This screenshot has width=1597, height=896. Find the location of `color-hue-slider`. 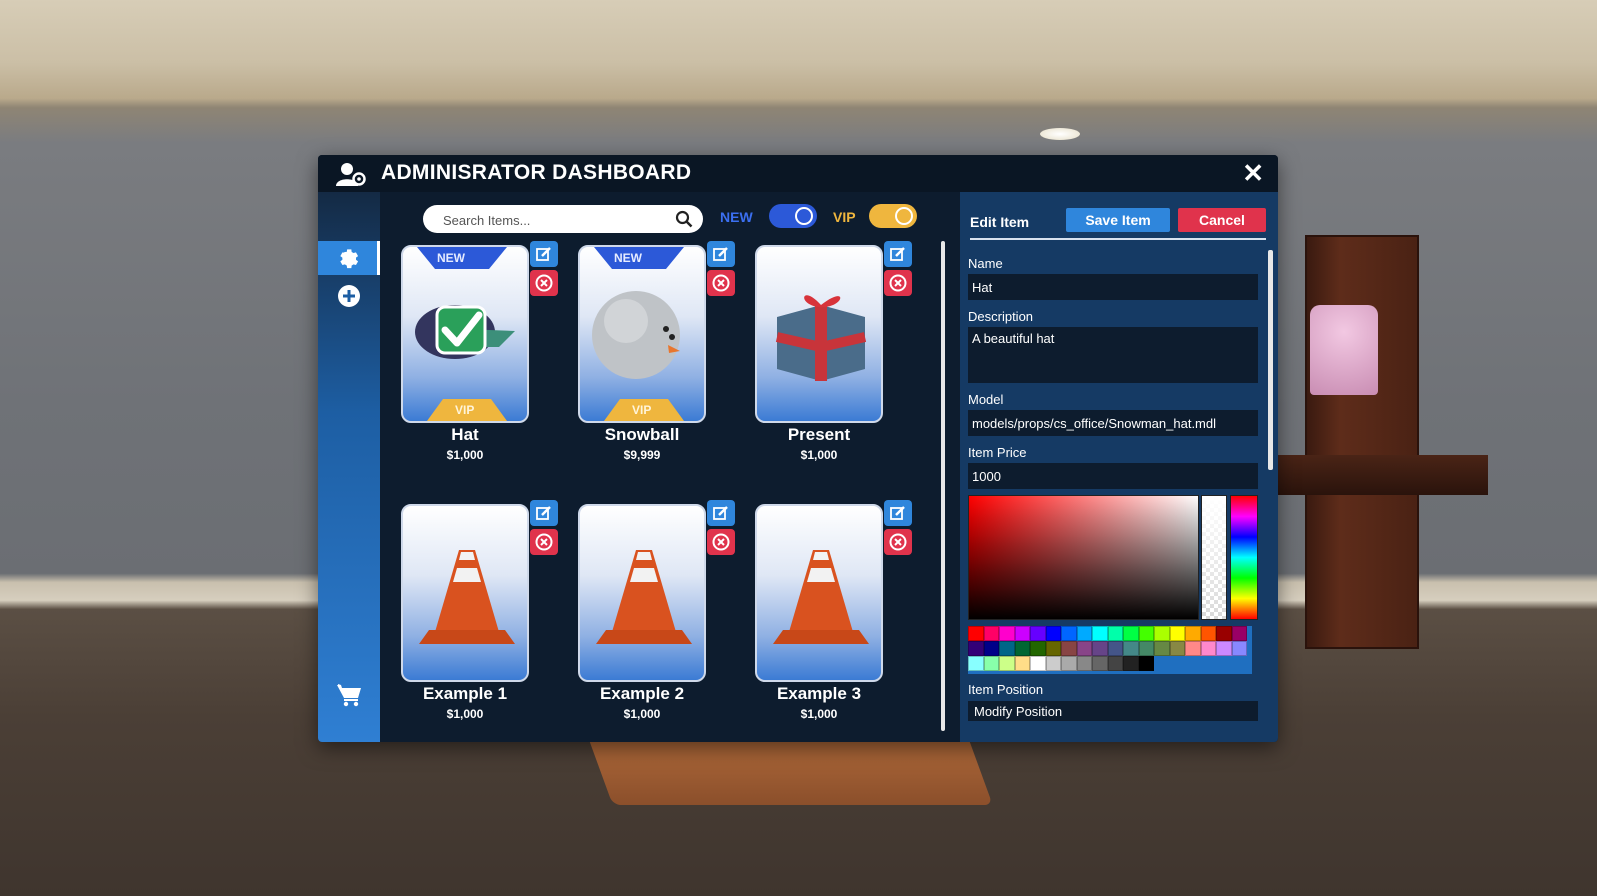

color-hue-slider is located at coordinates (1244, 557).